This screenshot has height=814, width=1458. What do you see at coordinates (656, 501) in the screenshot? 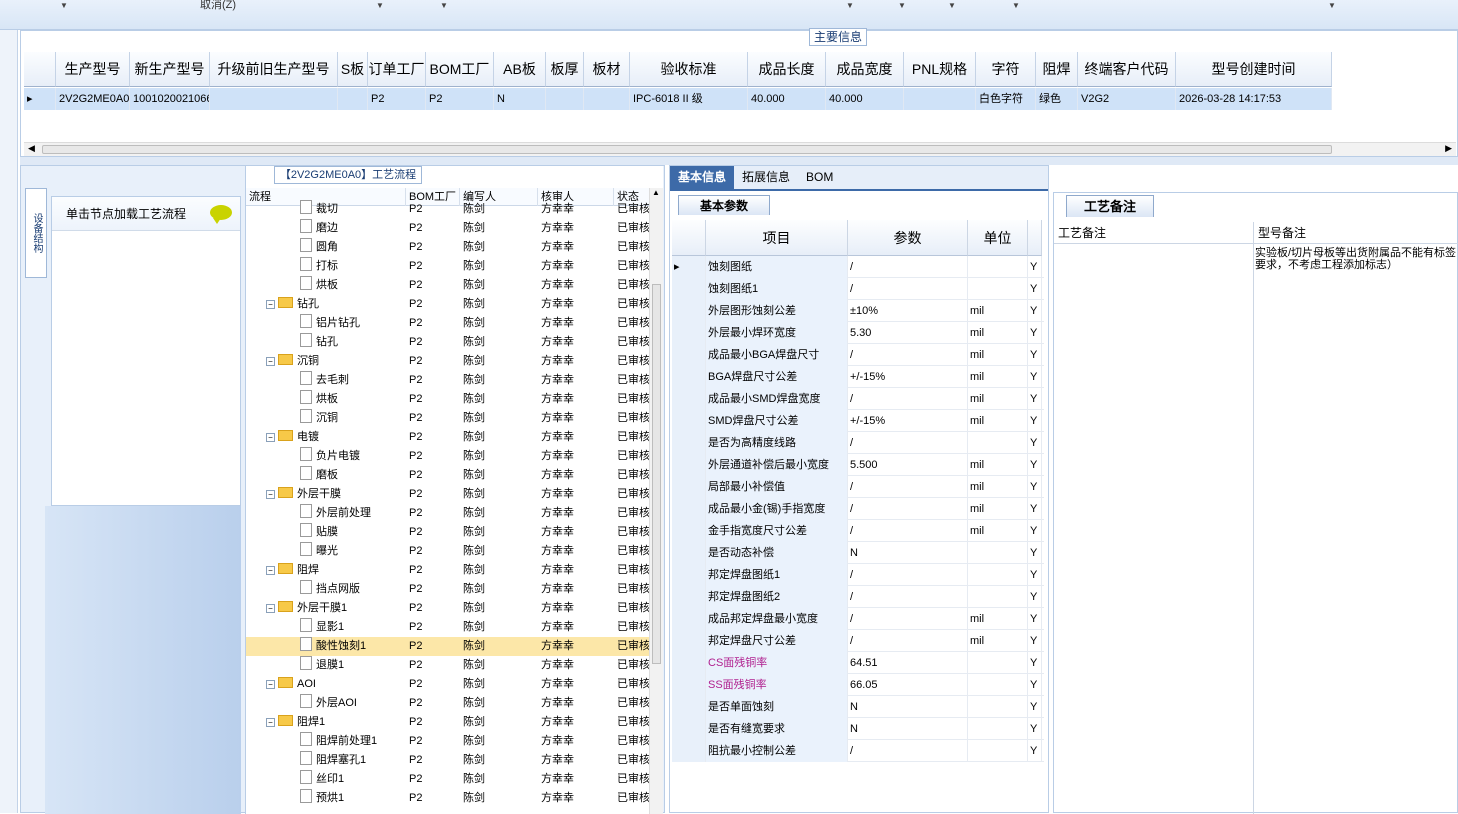
I see `vertical-scrollbar: ▲` at bounding box center [656, 501].